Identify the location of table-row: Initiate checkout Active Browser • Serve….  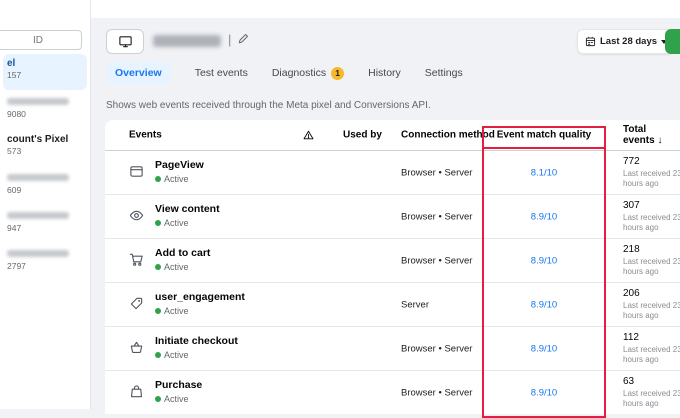
(392, 349).